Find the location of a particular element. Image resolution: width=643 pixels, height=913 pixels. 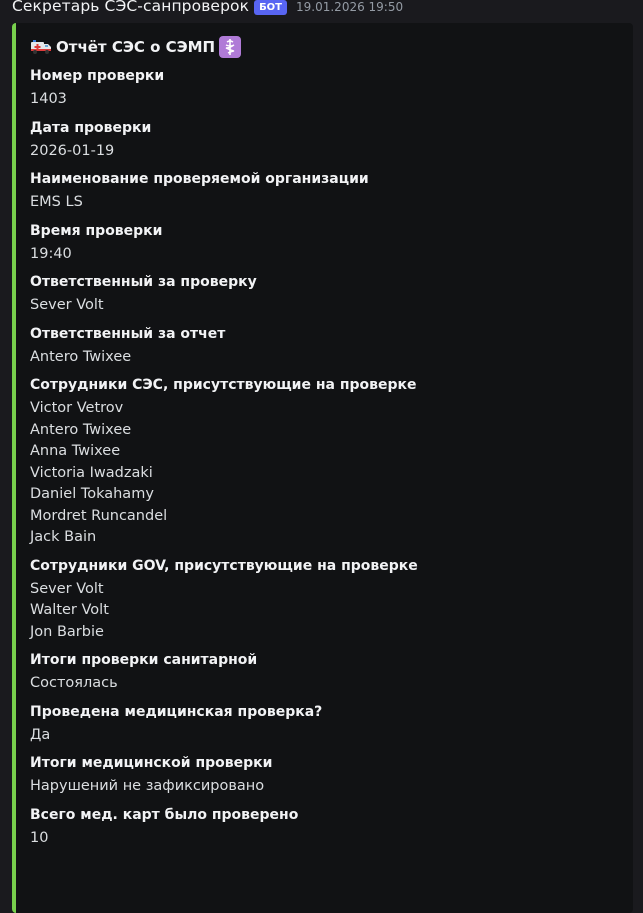

embed-title: Отчёт СЭС о СЭМП is located at coordinates (325, 47).